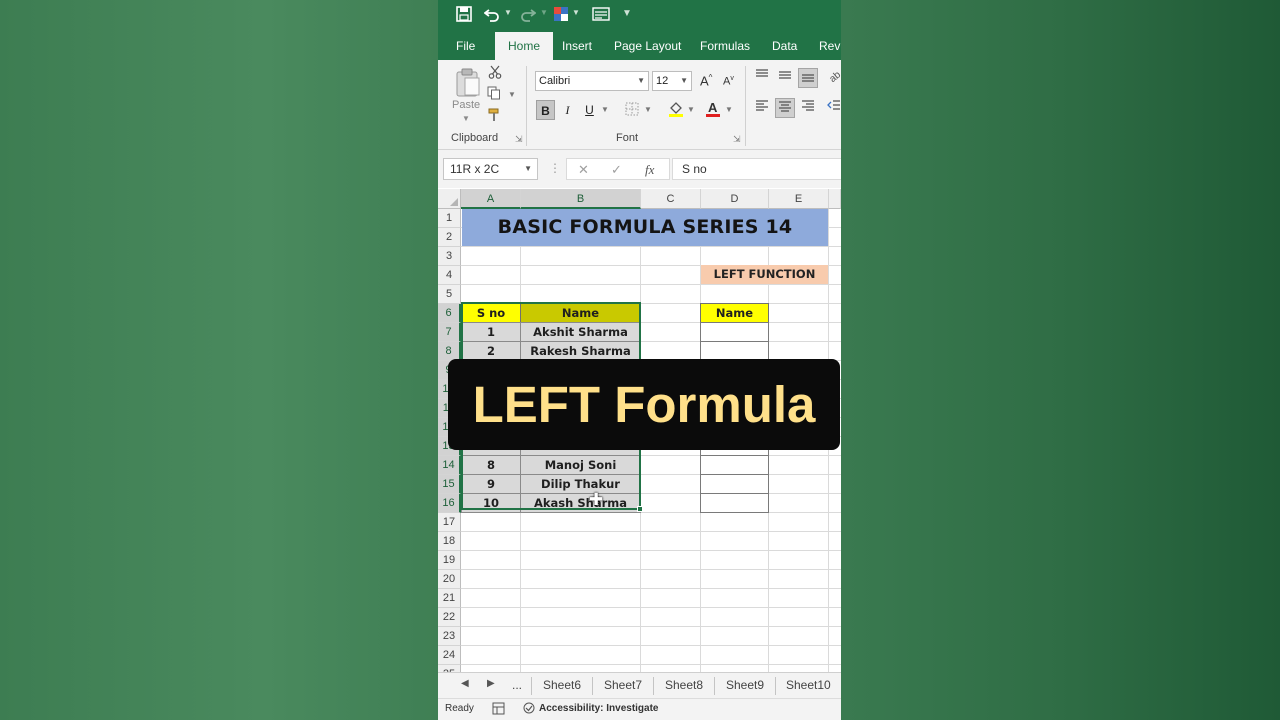 This screenshot has width=1280, height=720. I want to click on row-header-23: 23, so click(449, 636).